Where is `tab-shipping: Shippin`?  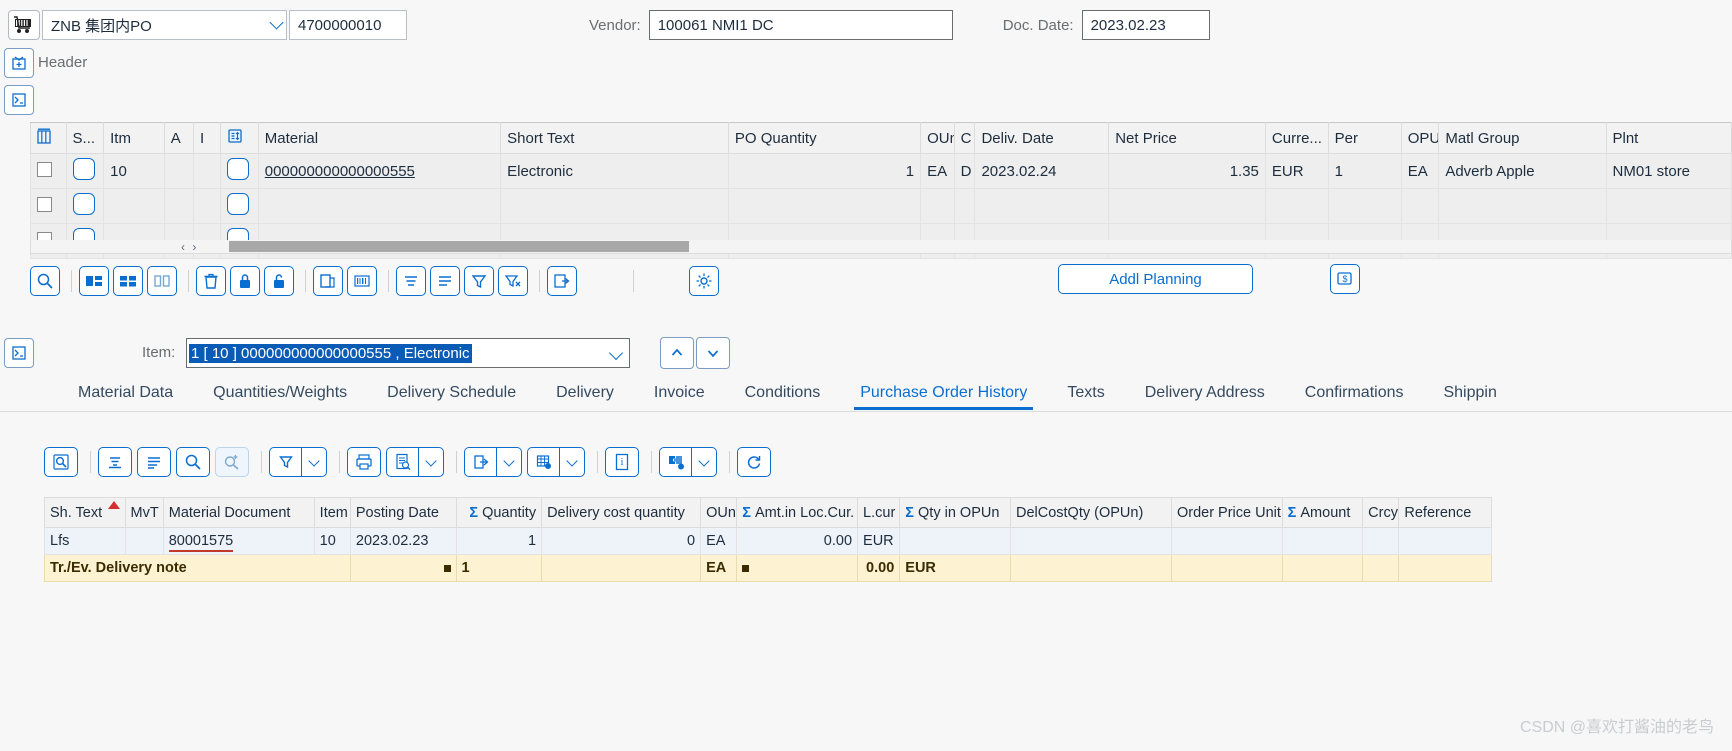
tab-shipping: Shippin is located at coordinates (1469, 395).